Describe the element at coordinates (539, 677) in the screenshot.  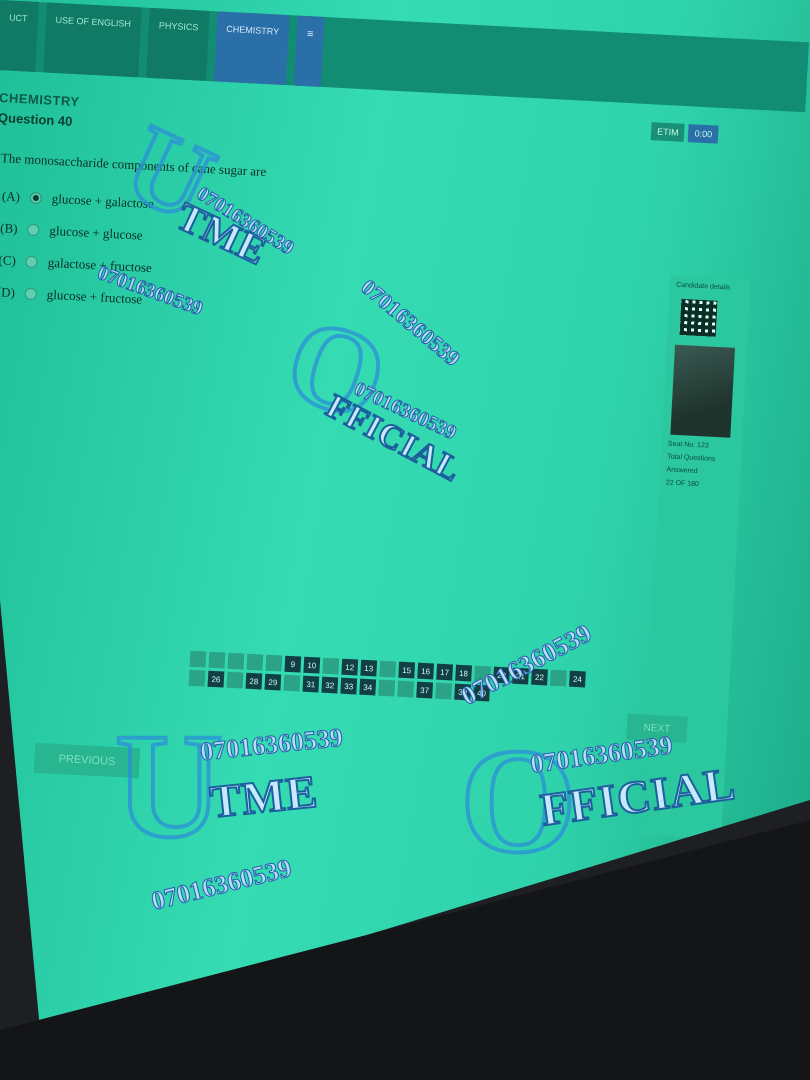
I see `question-nav-cell: 22` at that location.